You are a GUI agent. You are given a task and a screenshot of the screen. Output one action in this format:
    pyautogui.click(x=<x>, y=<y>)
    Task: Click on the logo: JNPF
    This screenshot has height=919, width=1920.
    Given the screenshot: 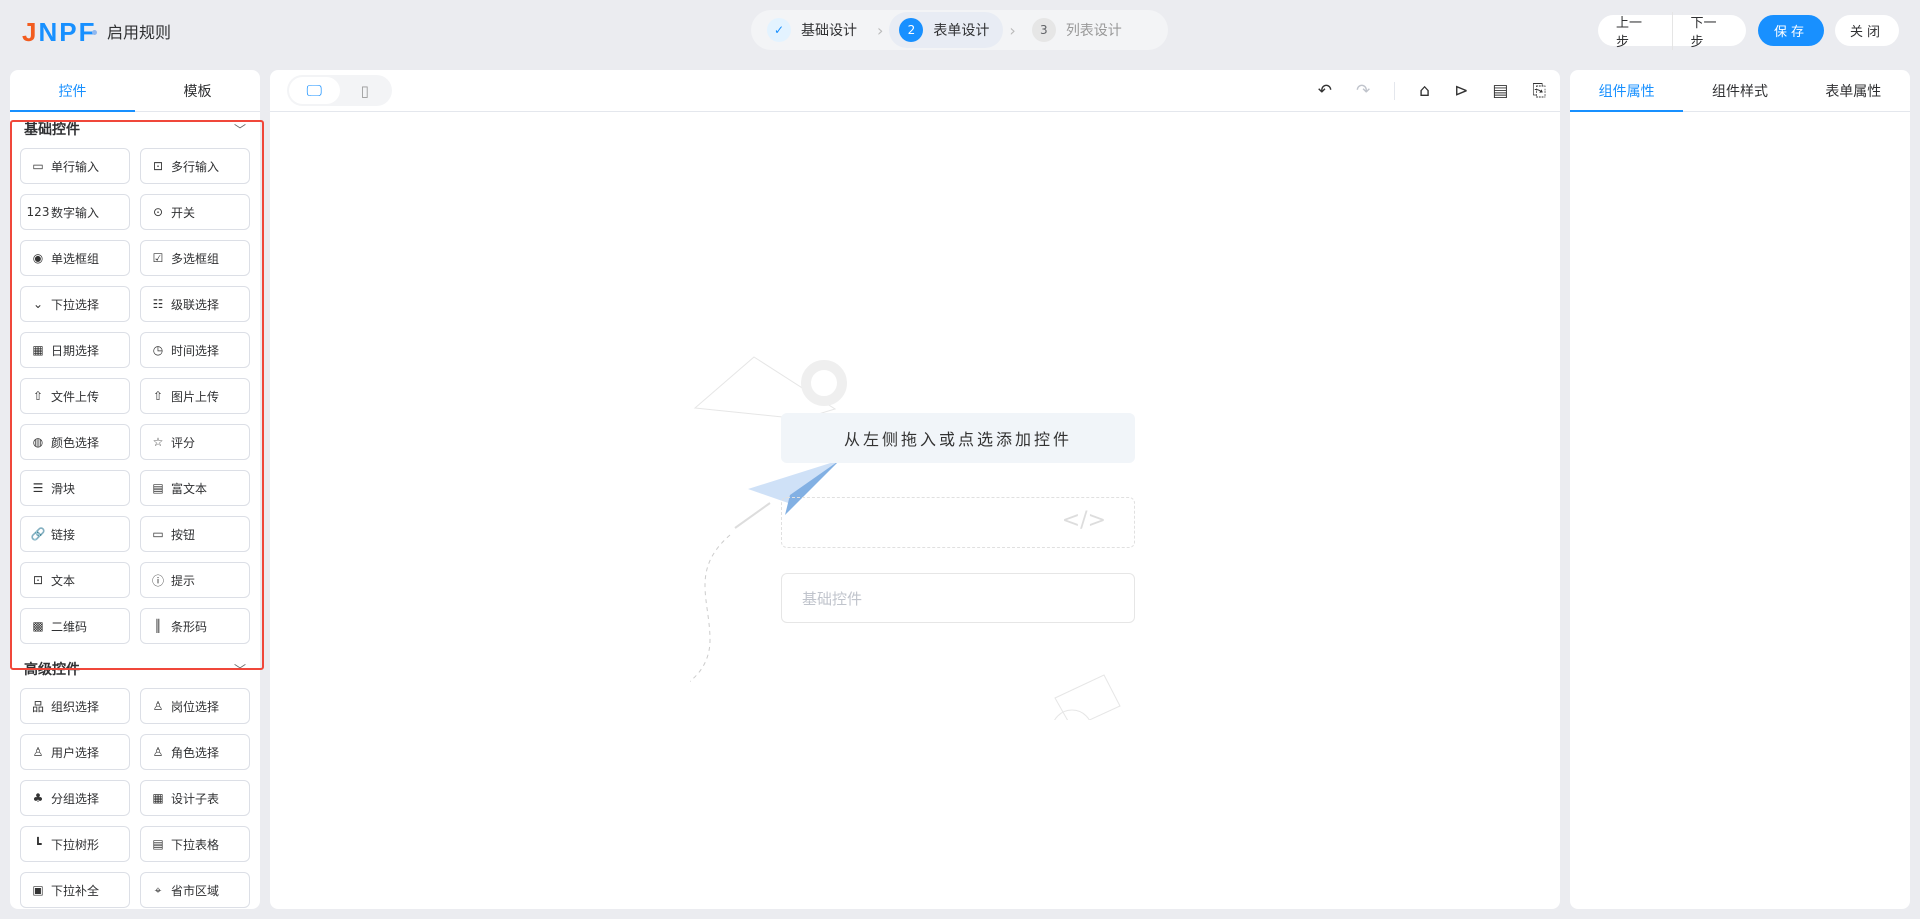 What is the action you would take?
    pyautogui.click(x=59, y=32)
    